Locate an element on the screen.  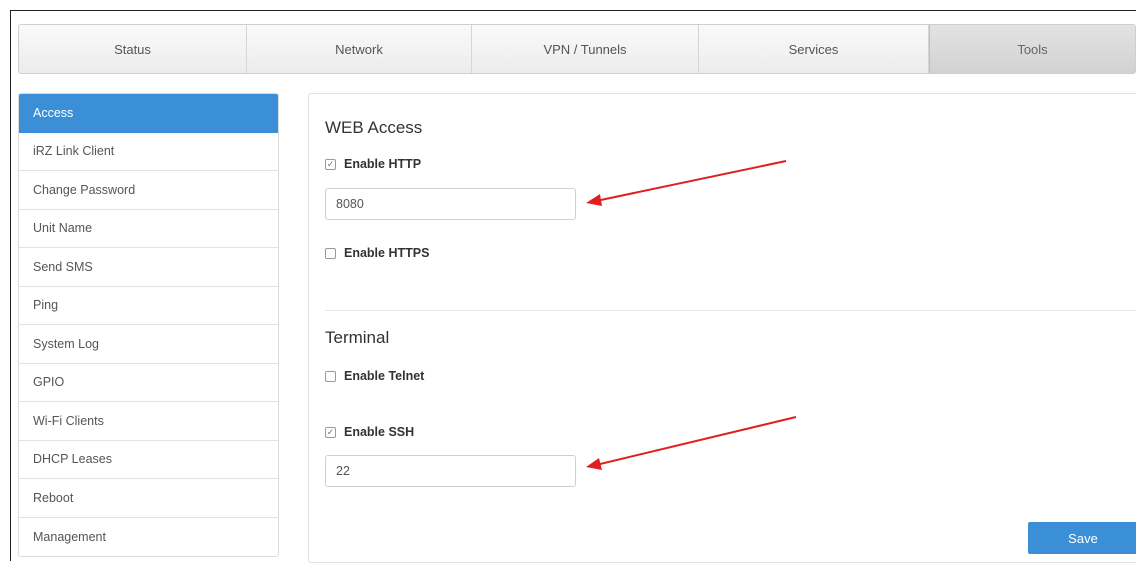
sidebar-item-management: Management is located at coordinates (148, 536).